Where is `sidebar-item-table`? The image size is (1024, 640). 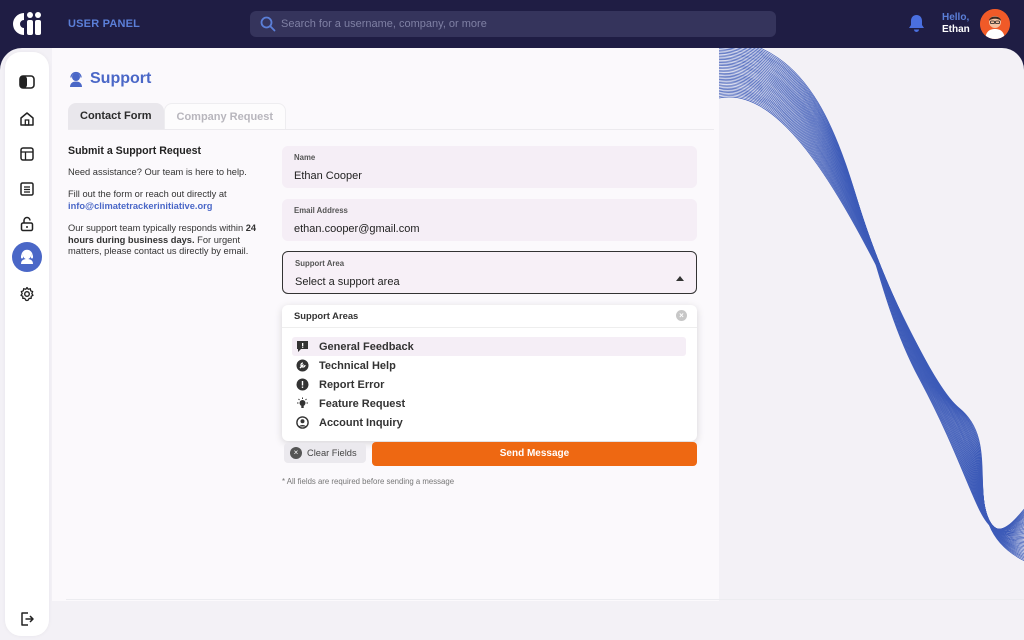 sidebar-item-table is located at coordinates (27, 154).